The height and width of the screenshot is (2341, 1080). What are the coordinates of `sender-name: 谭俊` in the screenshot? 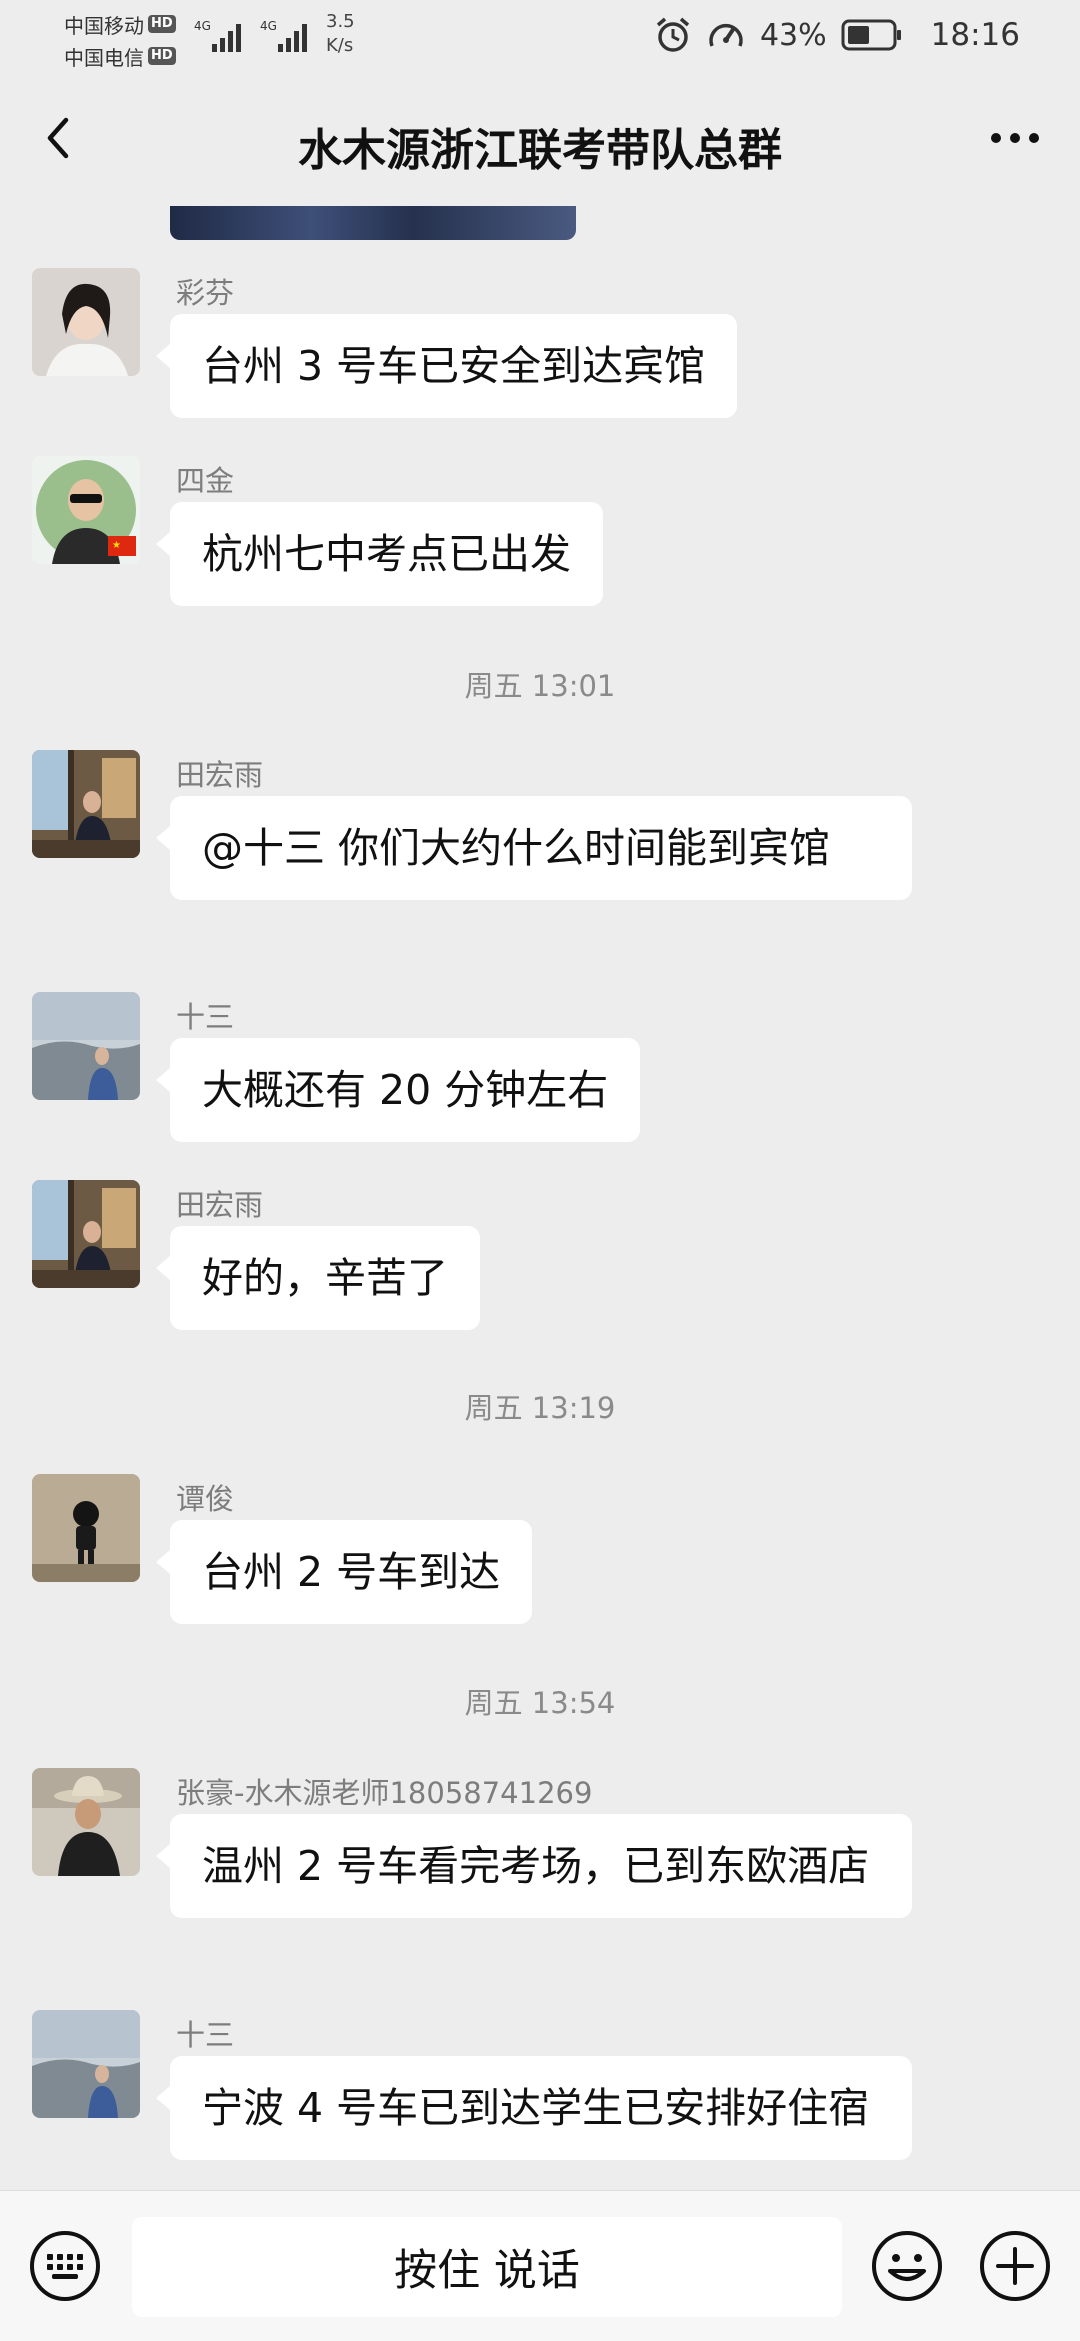 It's located at (205, 1499).